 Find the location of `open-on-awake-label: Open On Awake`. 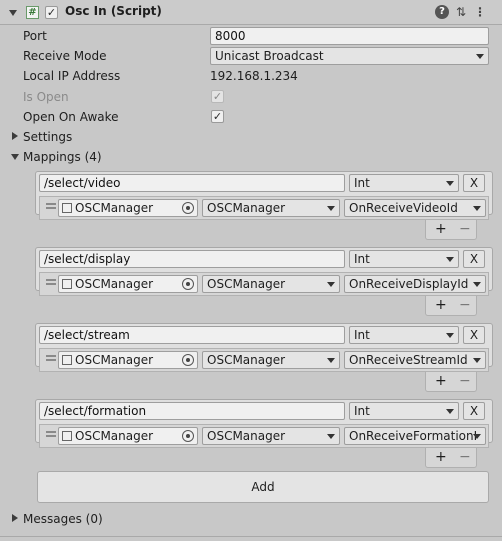

open-on-awake-label: Open On Awake is located at coordinates (71, 117).